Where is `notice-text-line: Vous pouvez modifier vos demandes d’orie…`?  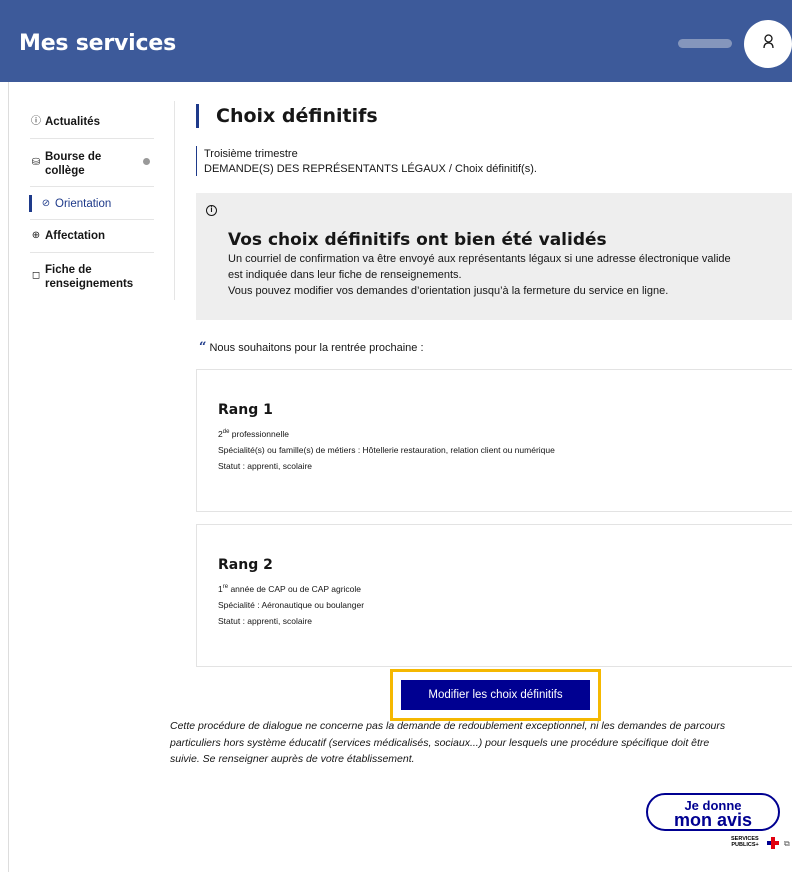
notice-text-line: Vous pouvez modifier vos demandes d’orie… is located at coordinates (448, 291).